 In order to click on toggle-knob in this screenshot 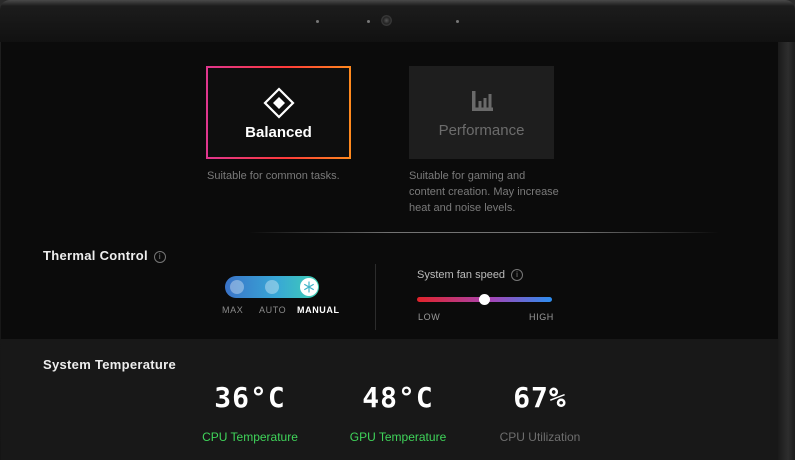, I will do `click(309, 287)`.